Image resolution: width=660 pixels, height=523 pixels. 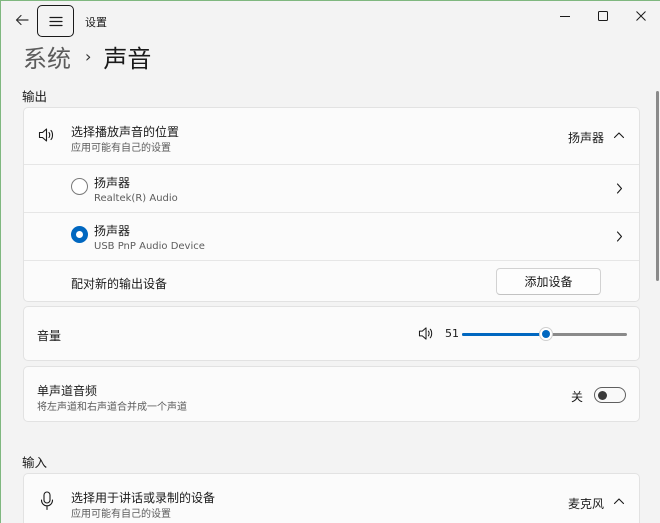 What do you see at coordinates (136, 198) in the screenshot?
I see `device-detail: Realtek(R) Audio` at bounding box center [136, 198].